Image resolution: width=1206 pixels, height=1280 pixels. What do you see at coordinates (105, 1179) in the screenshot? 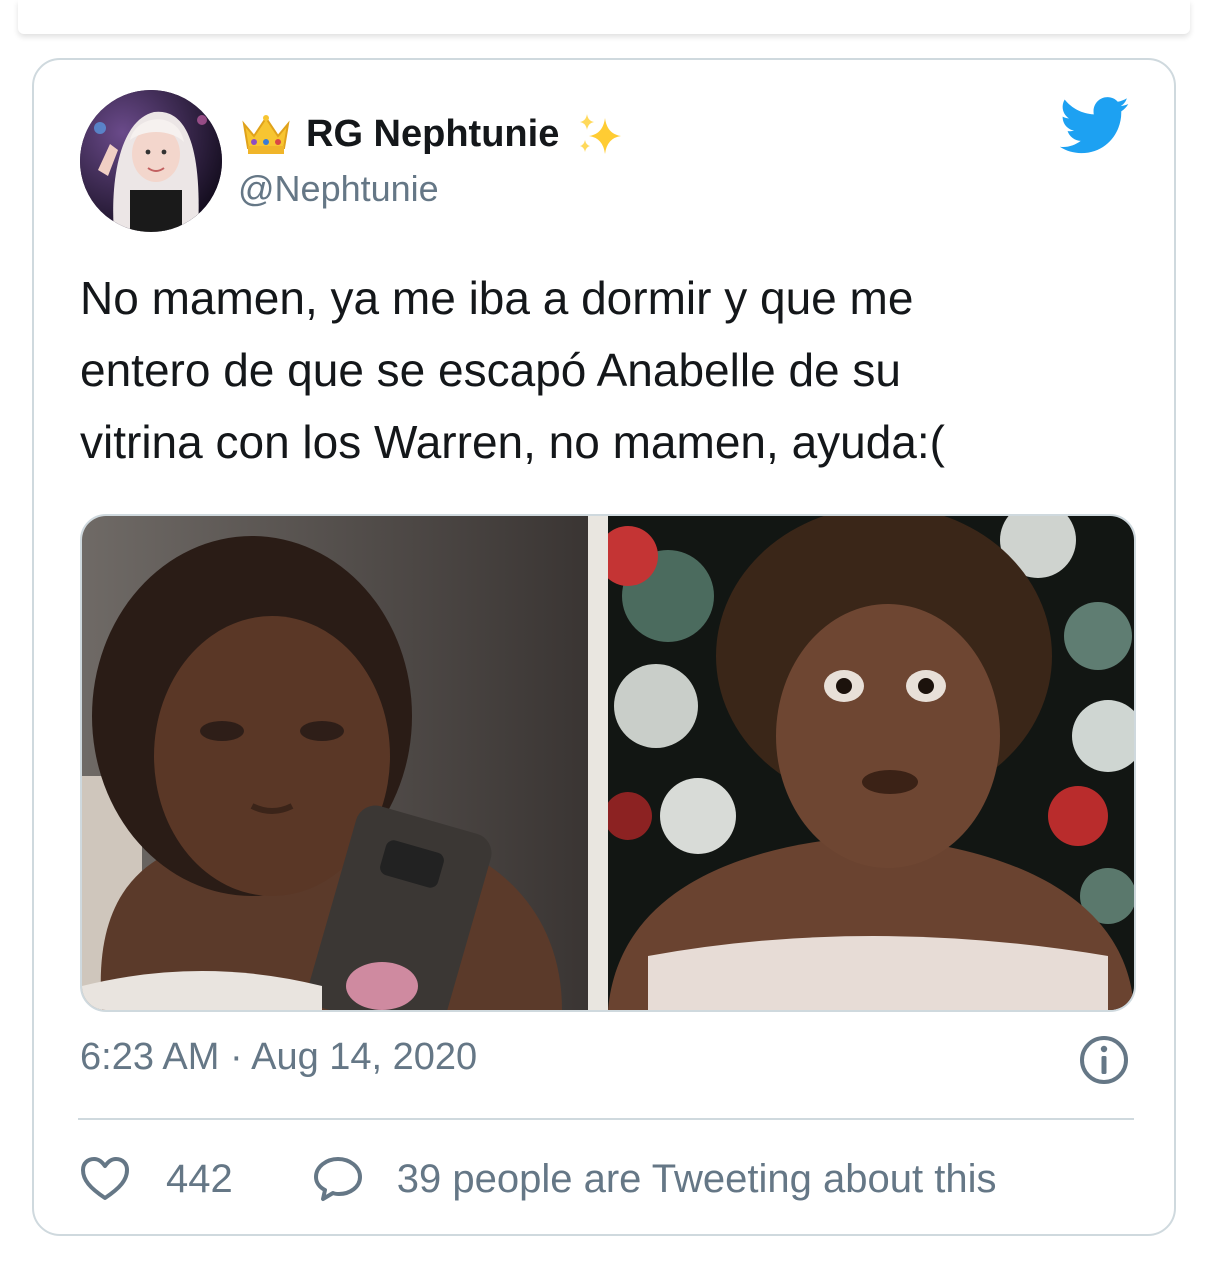
I see `heart-icon` at bounding box center [105, 1179].